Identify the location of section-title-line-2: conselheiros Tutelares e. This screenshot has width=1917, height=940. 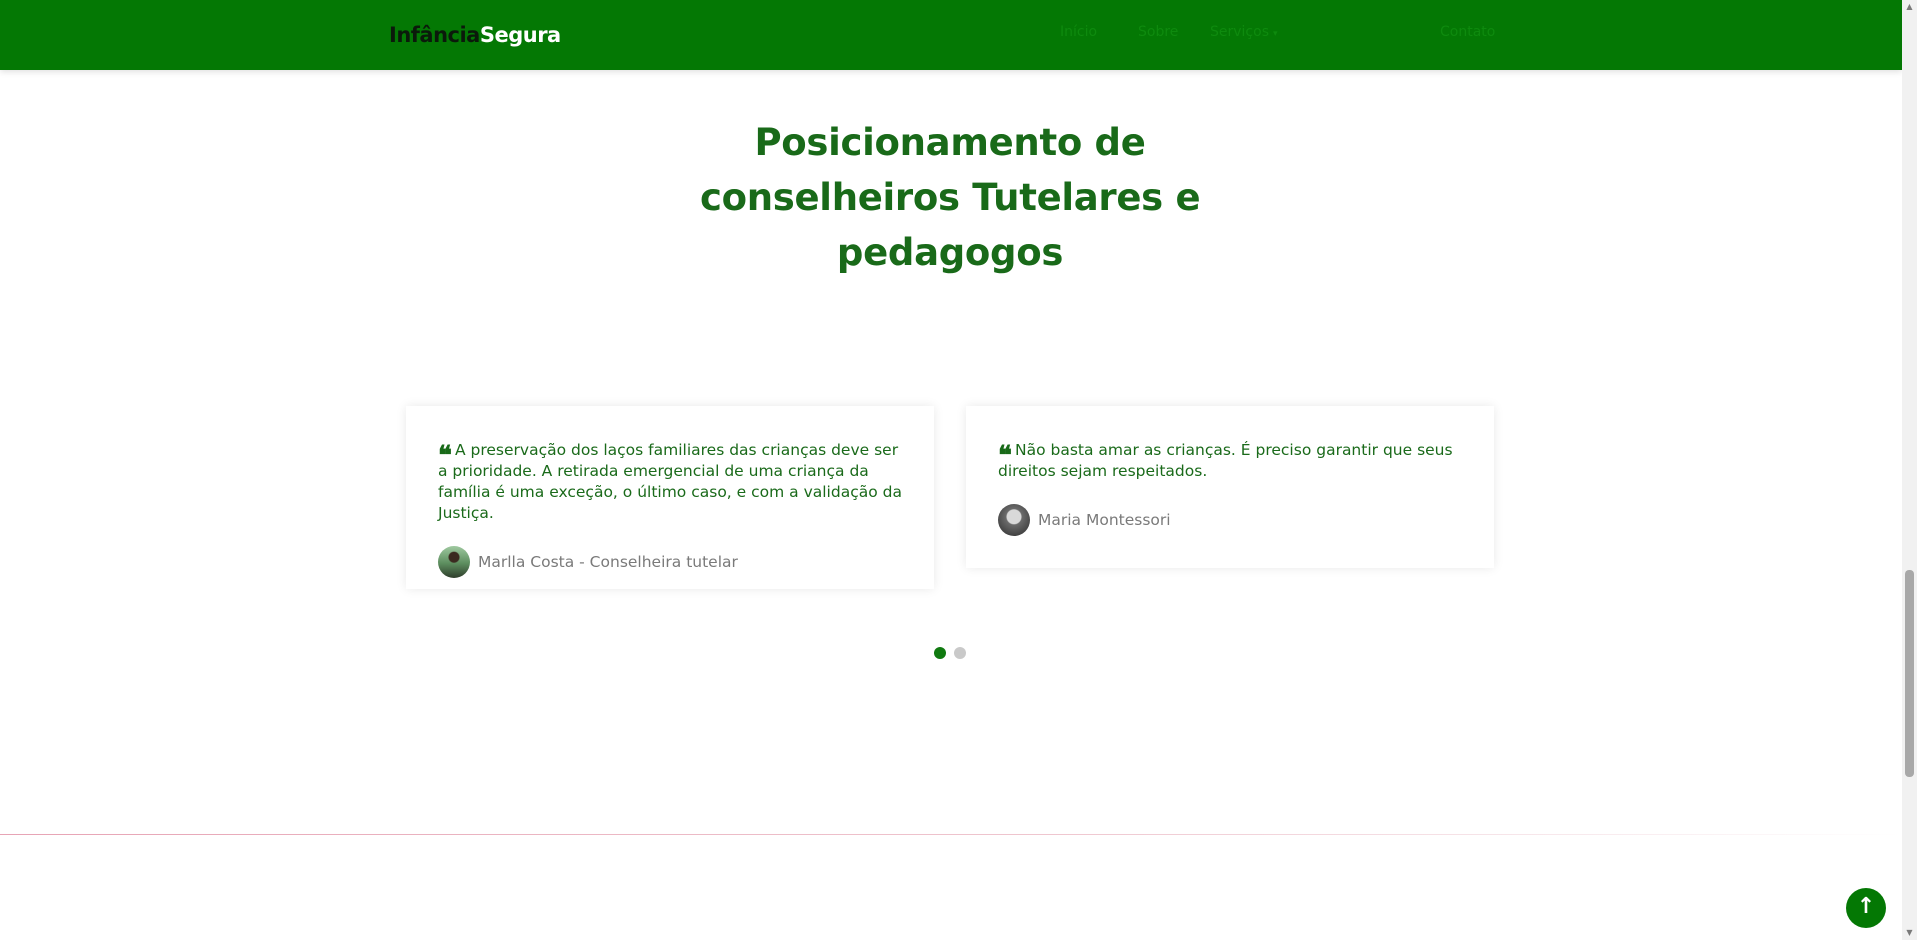
(950, 197).